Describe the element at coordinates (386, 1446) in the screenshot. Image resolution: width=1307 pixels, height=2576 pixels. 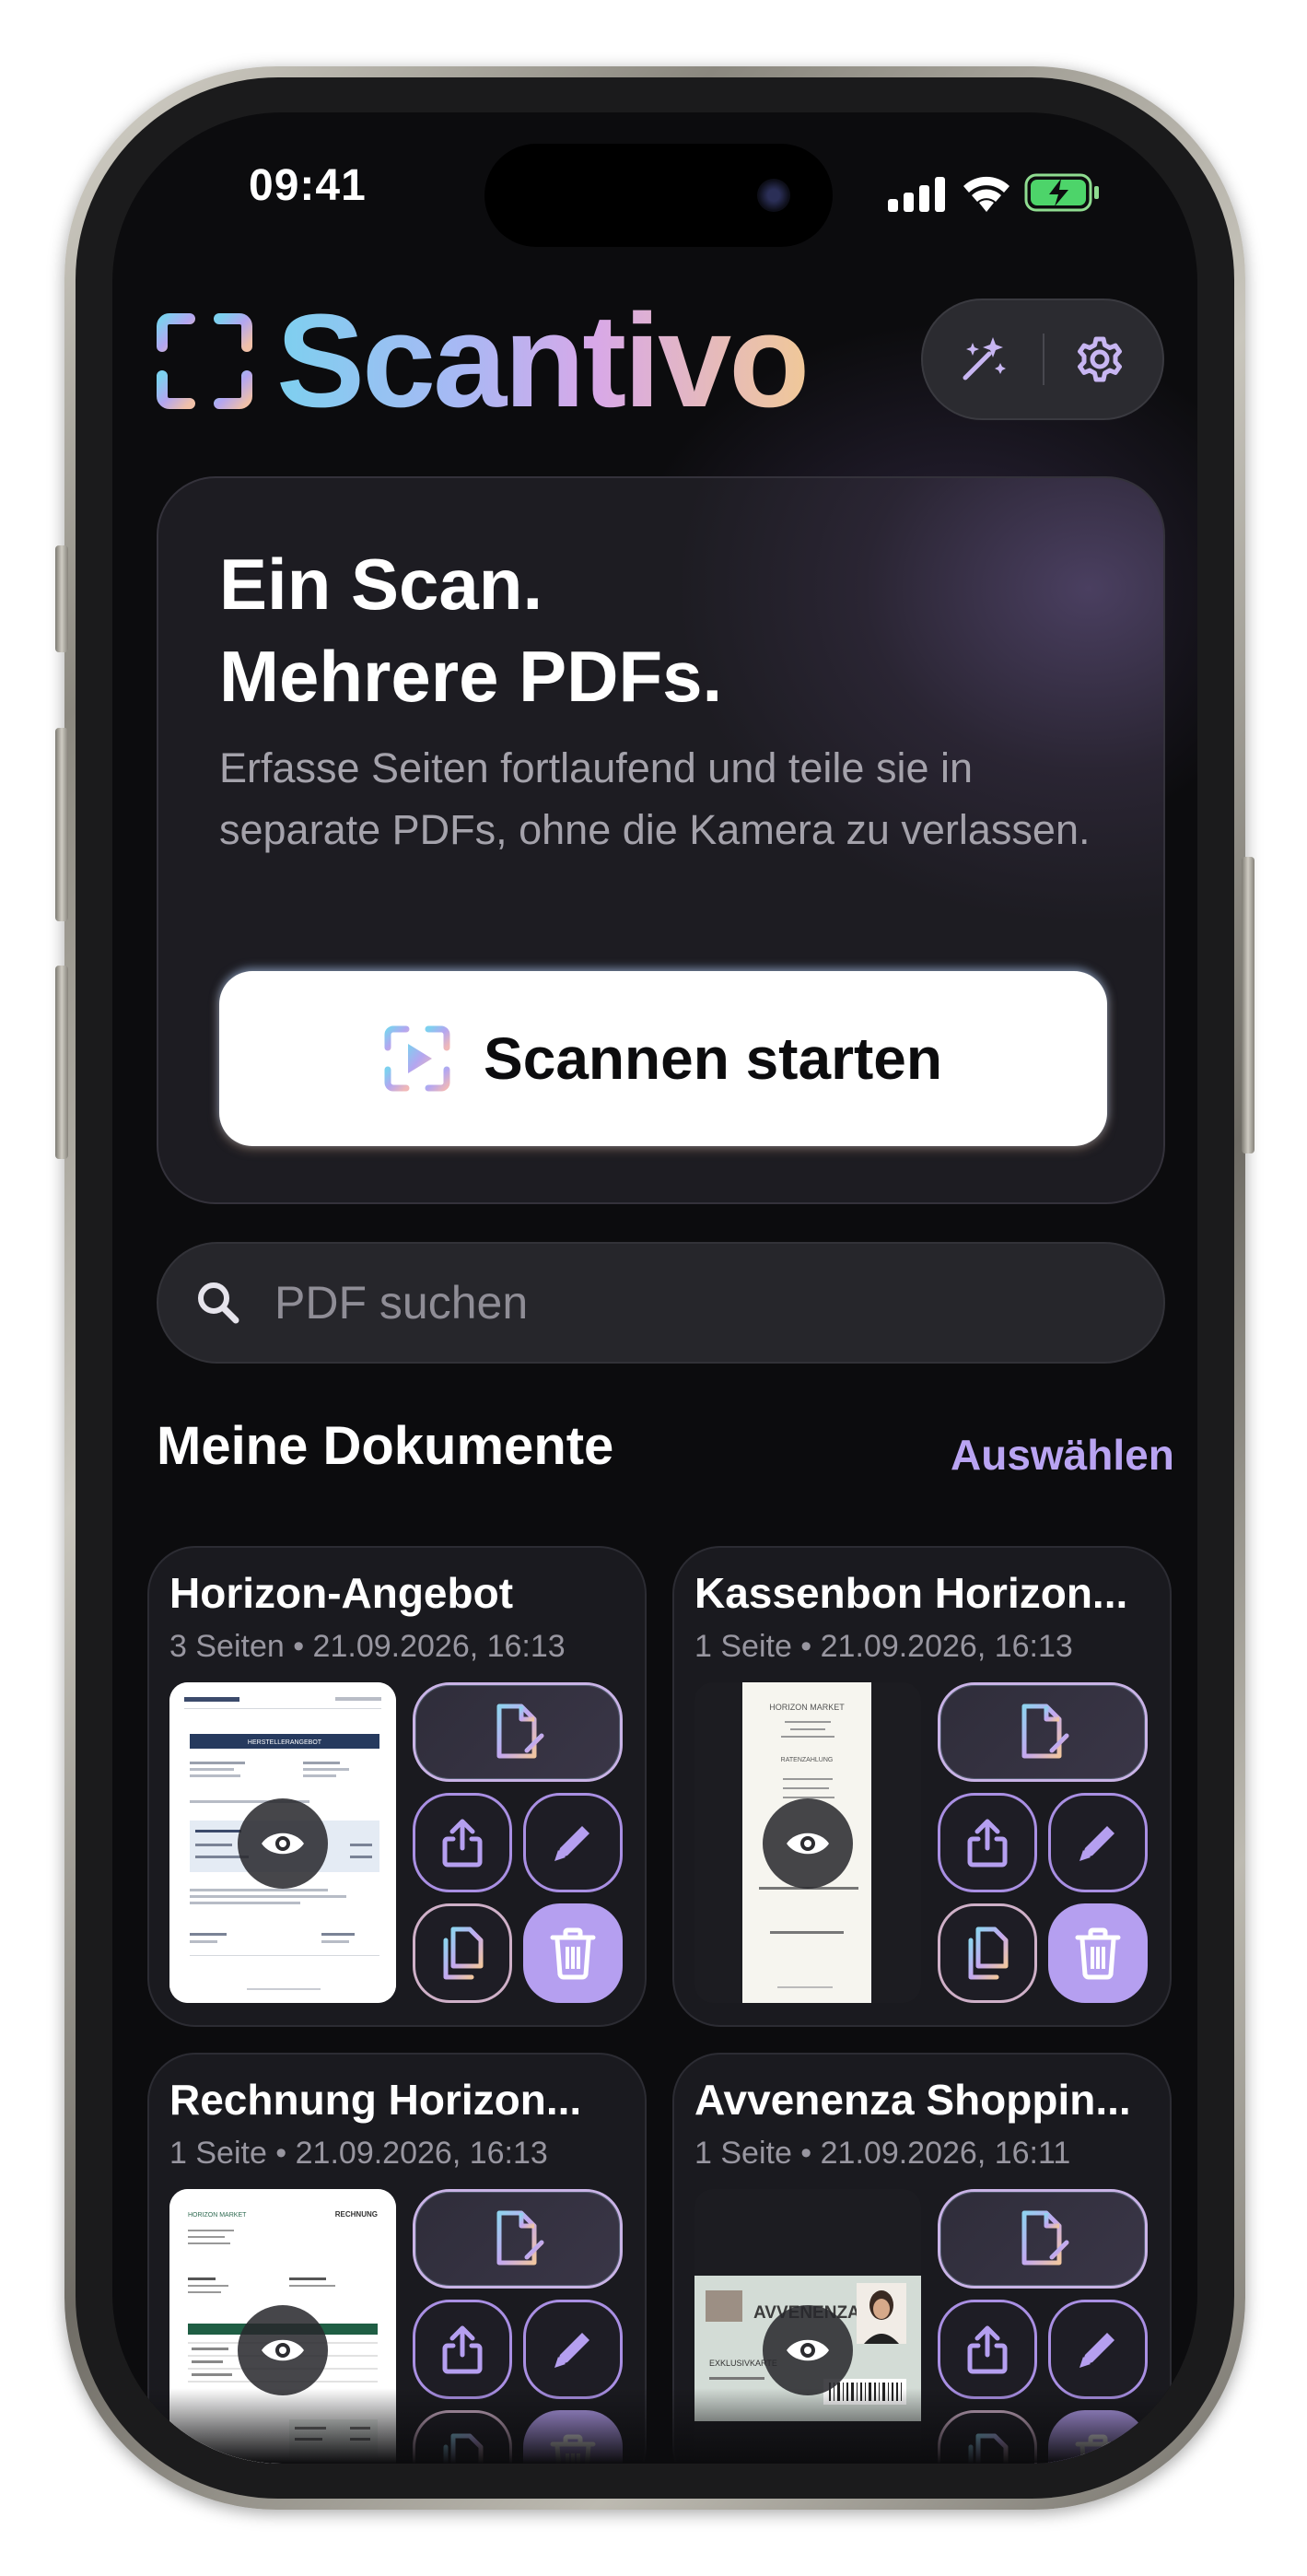
I see `documents-section-title: Meine Dokumente` at that location.